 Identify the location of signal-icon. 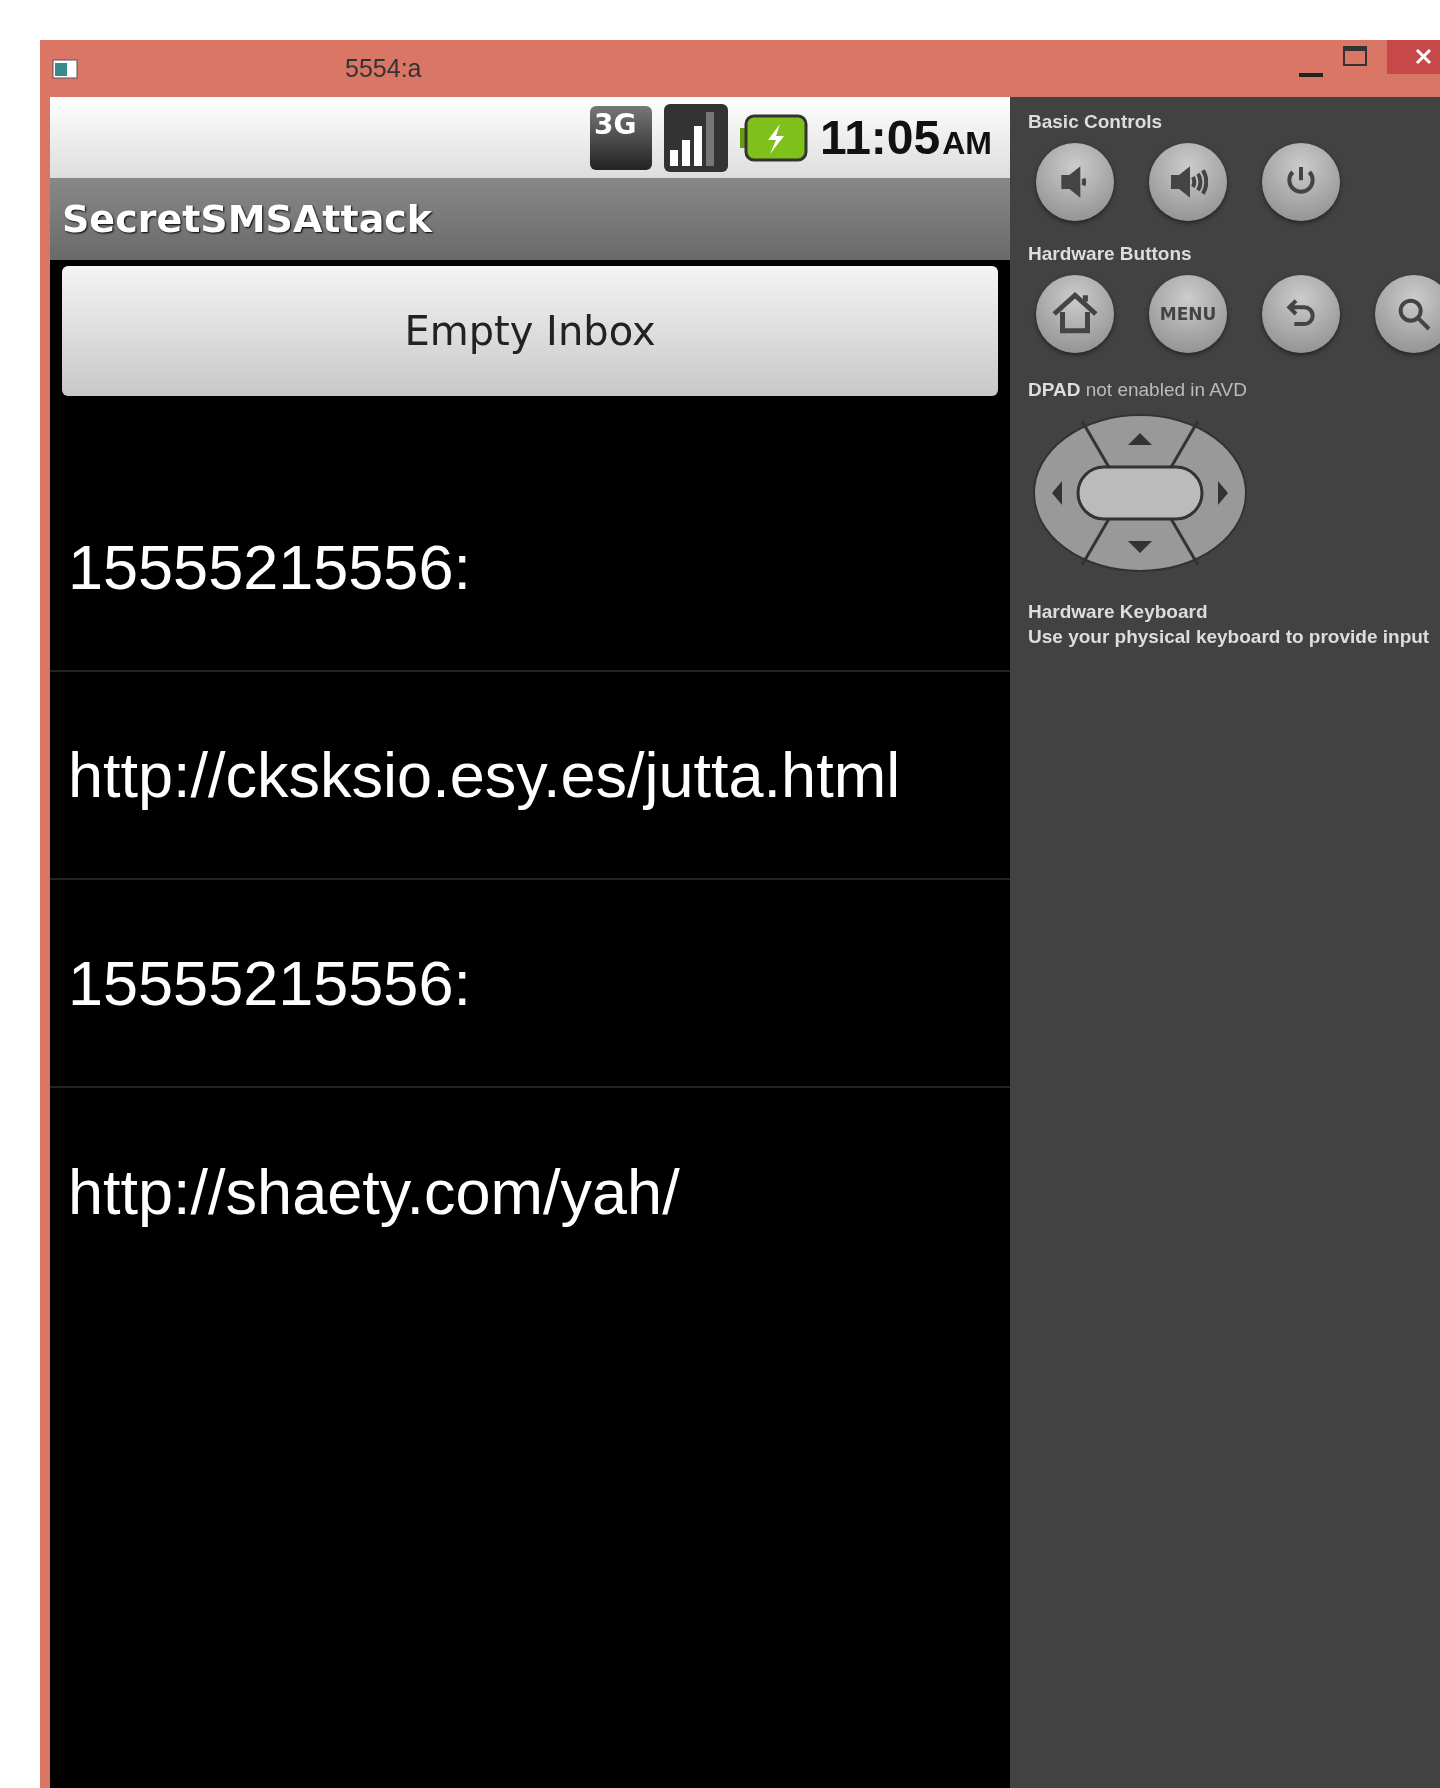
(696, 137).